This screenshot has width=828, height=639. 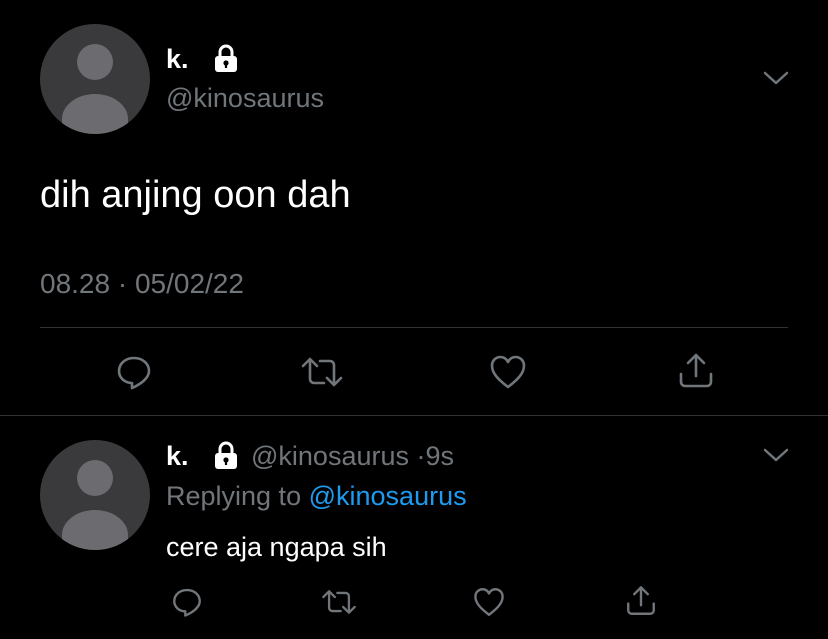 What do you see at coordinates (195, 195) in the screenshot?
I see `tweet-text: dih anjing oon dah` at bounding box center [195, 195].